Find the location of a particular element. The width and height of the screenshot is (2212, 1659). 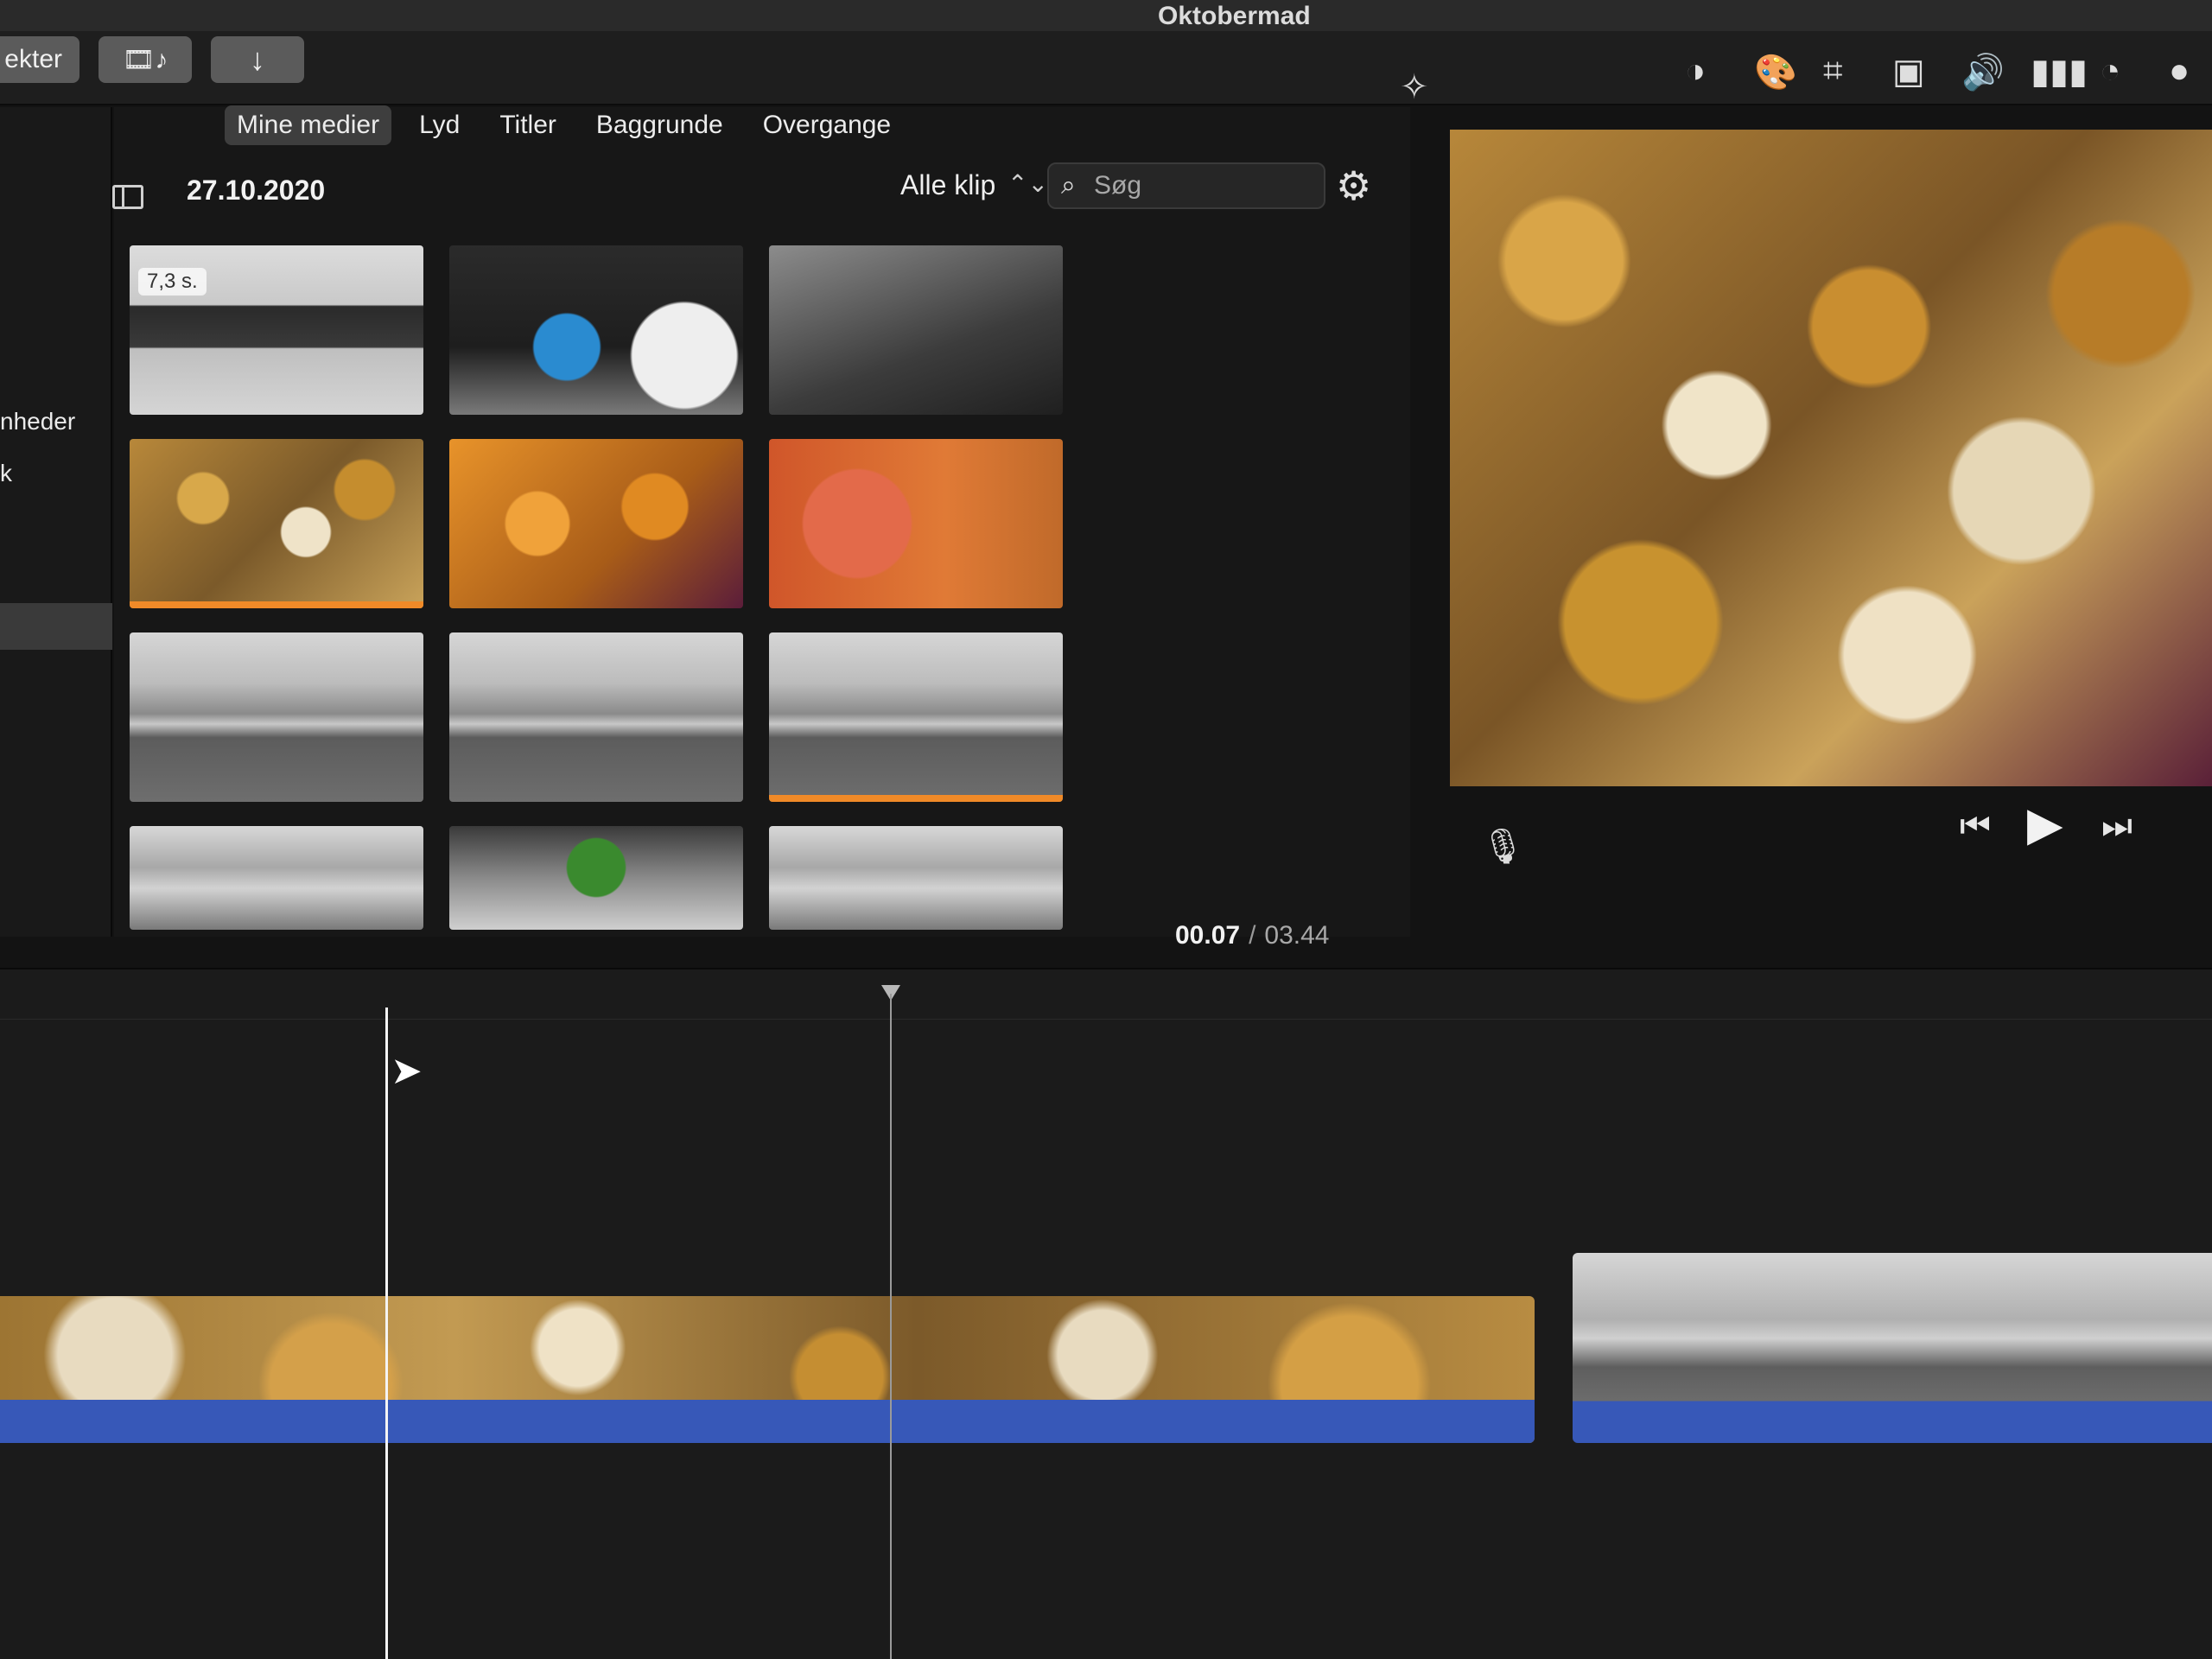

download-arrow-icon: ↓ is located at coordinates (257, 59).